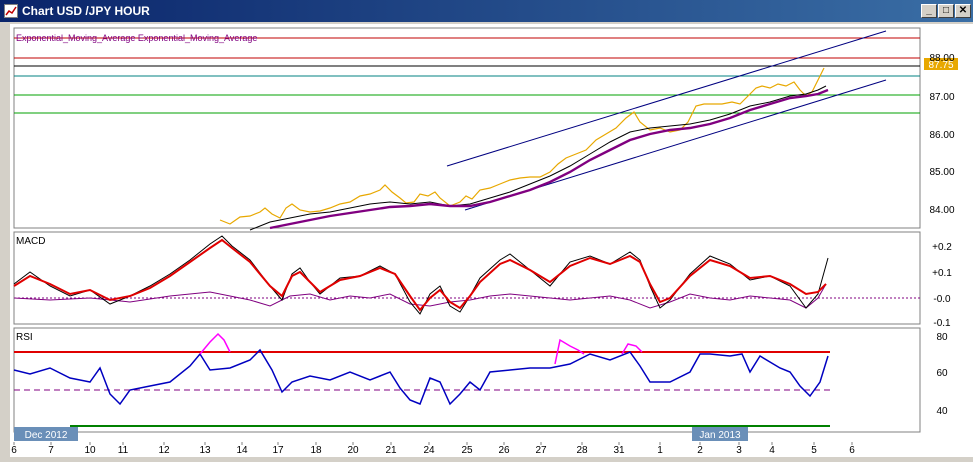 Image resolution: width=973 pixels, height=462 pixels. I want to click on date-tick-label: 10, so click(90, 450).